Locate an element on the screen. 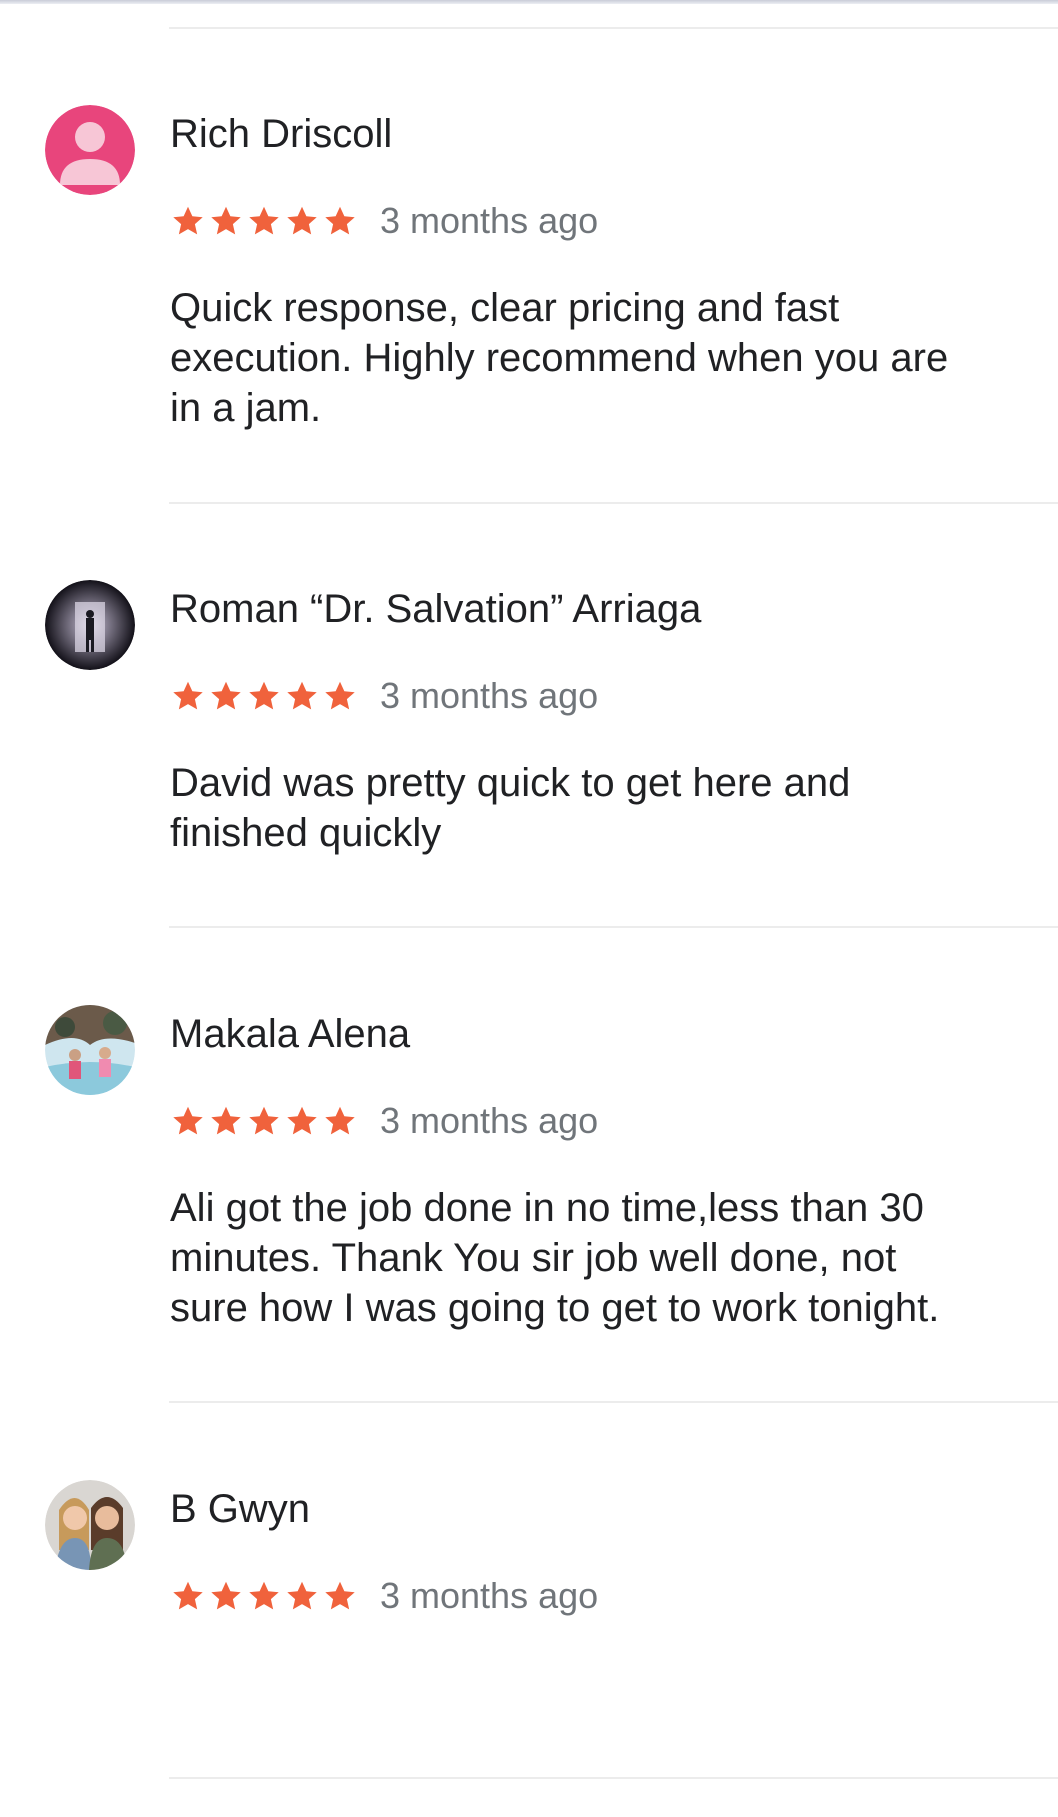  default-person-icon is located at coordinates (90, 150).